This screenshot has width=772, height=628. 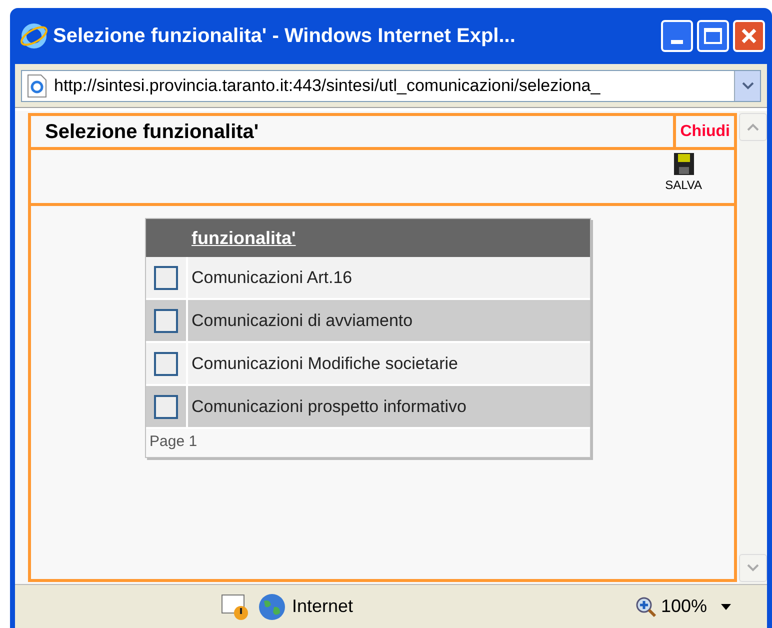 What do you see at coordinates (684, 606) in the screenshot?
I see `zoom-level: 100%` at bounding box center [684, 606].